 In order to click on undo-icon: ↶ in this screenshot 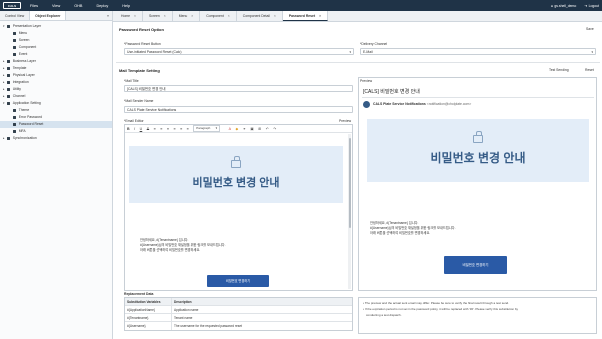, I will do `click(267, 129)`.